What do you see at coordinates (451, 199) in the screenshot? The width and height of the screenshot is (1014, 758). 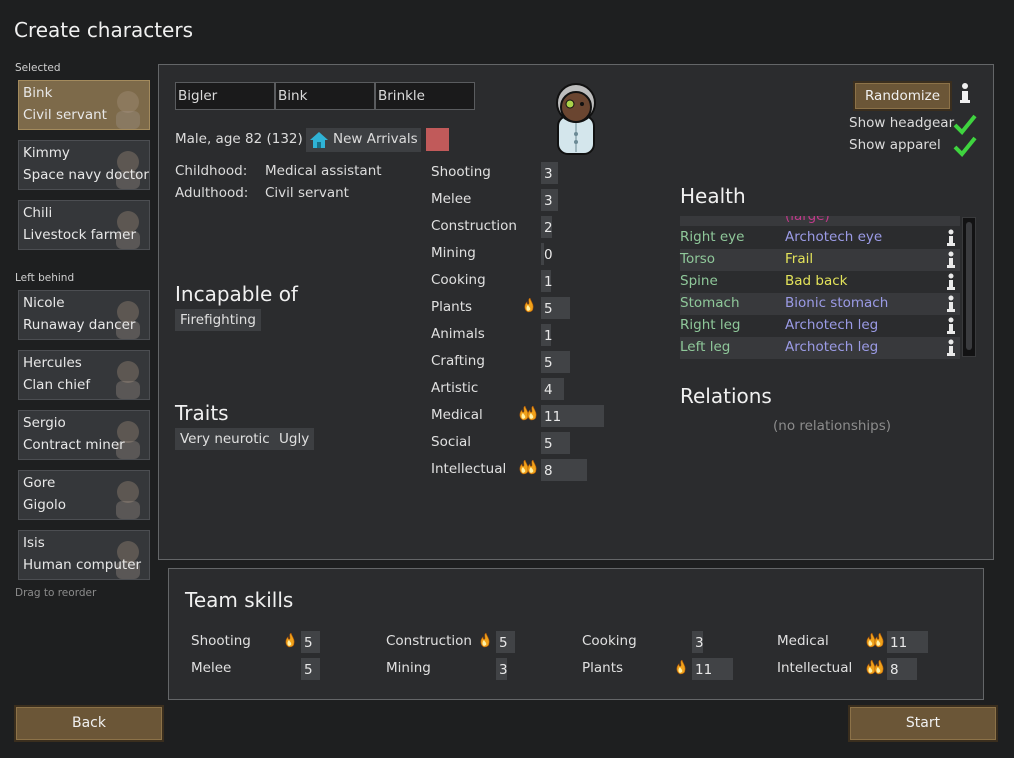 I see `skill-name: Melee` at bounding box center [451, 199].